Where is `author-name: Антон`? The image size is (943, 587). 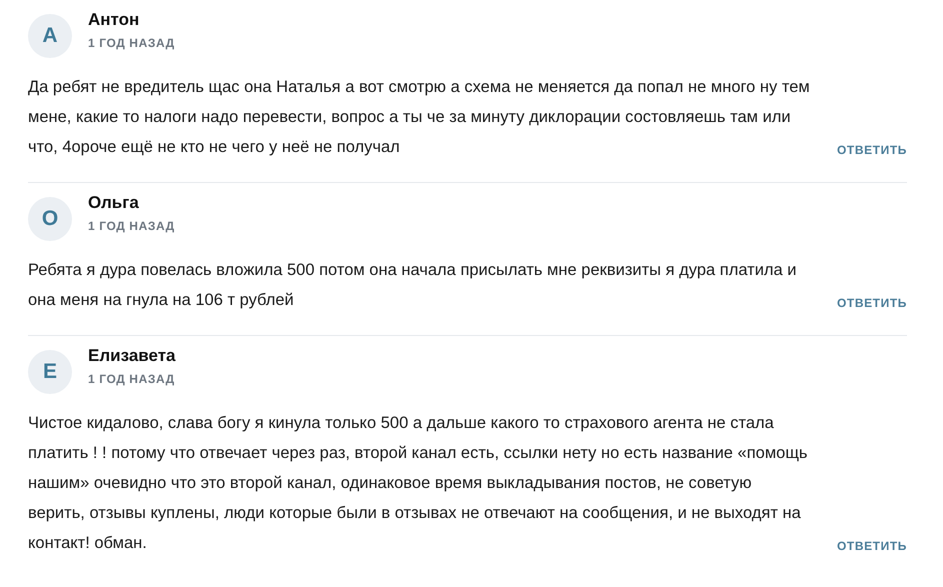
author-name: Антон is located at coordinates (114, 20).